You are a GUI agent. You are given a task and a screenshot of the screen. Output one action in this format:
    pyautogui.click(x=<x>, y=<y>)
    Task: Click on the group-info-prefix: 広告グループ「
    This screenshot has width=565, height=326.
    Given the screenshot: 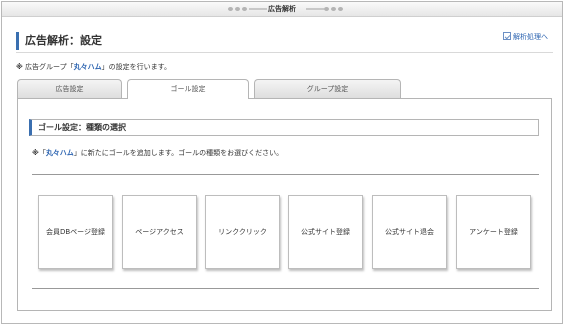 What is the action you would take?
    pyautogui.click(x=49, y=67)
    